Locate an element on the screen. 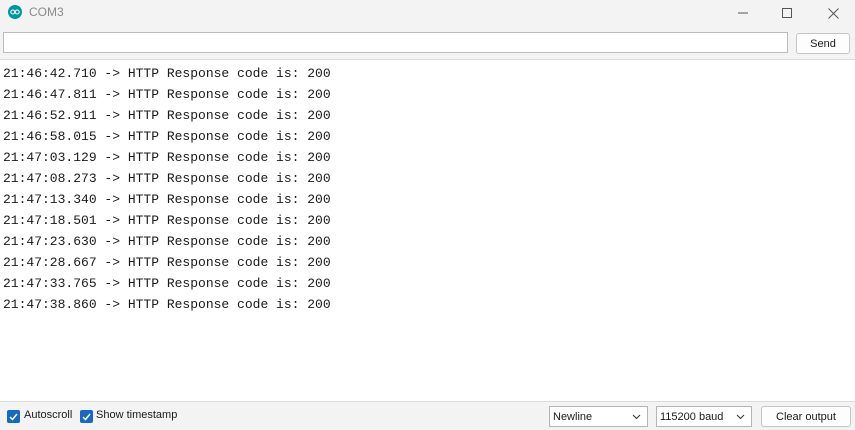 The image size is (855, 430). show-timestamp-checkbox is located at coordinates (86, 416).